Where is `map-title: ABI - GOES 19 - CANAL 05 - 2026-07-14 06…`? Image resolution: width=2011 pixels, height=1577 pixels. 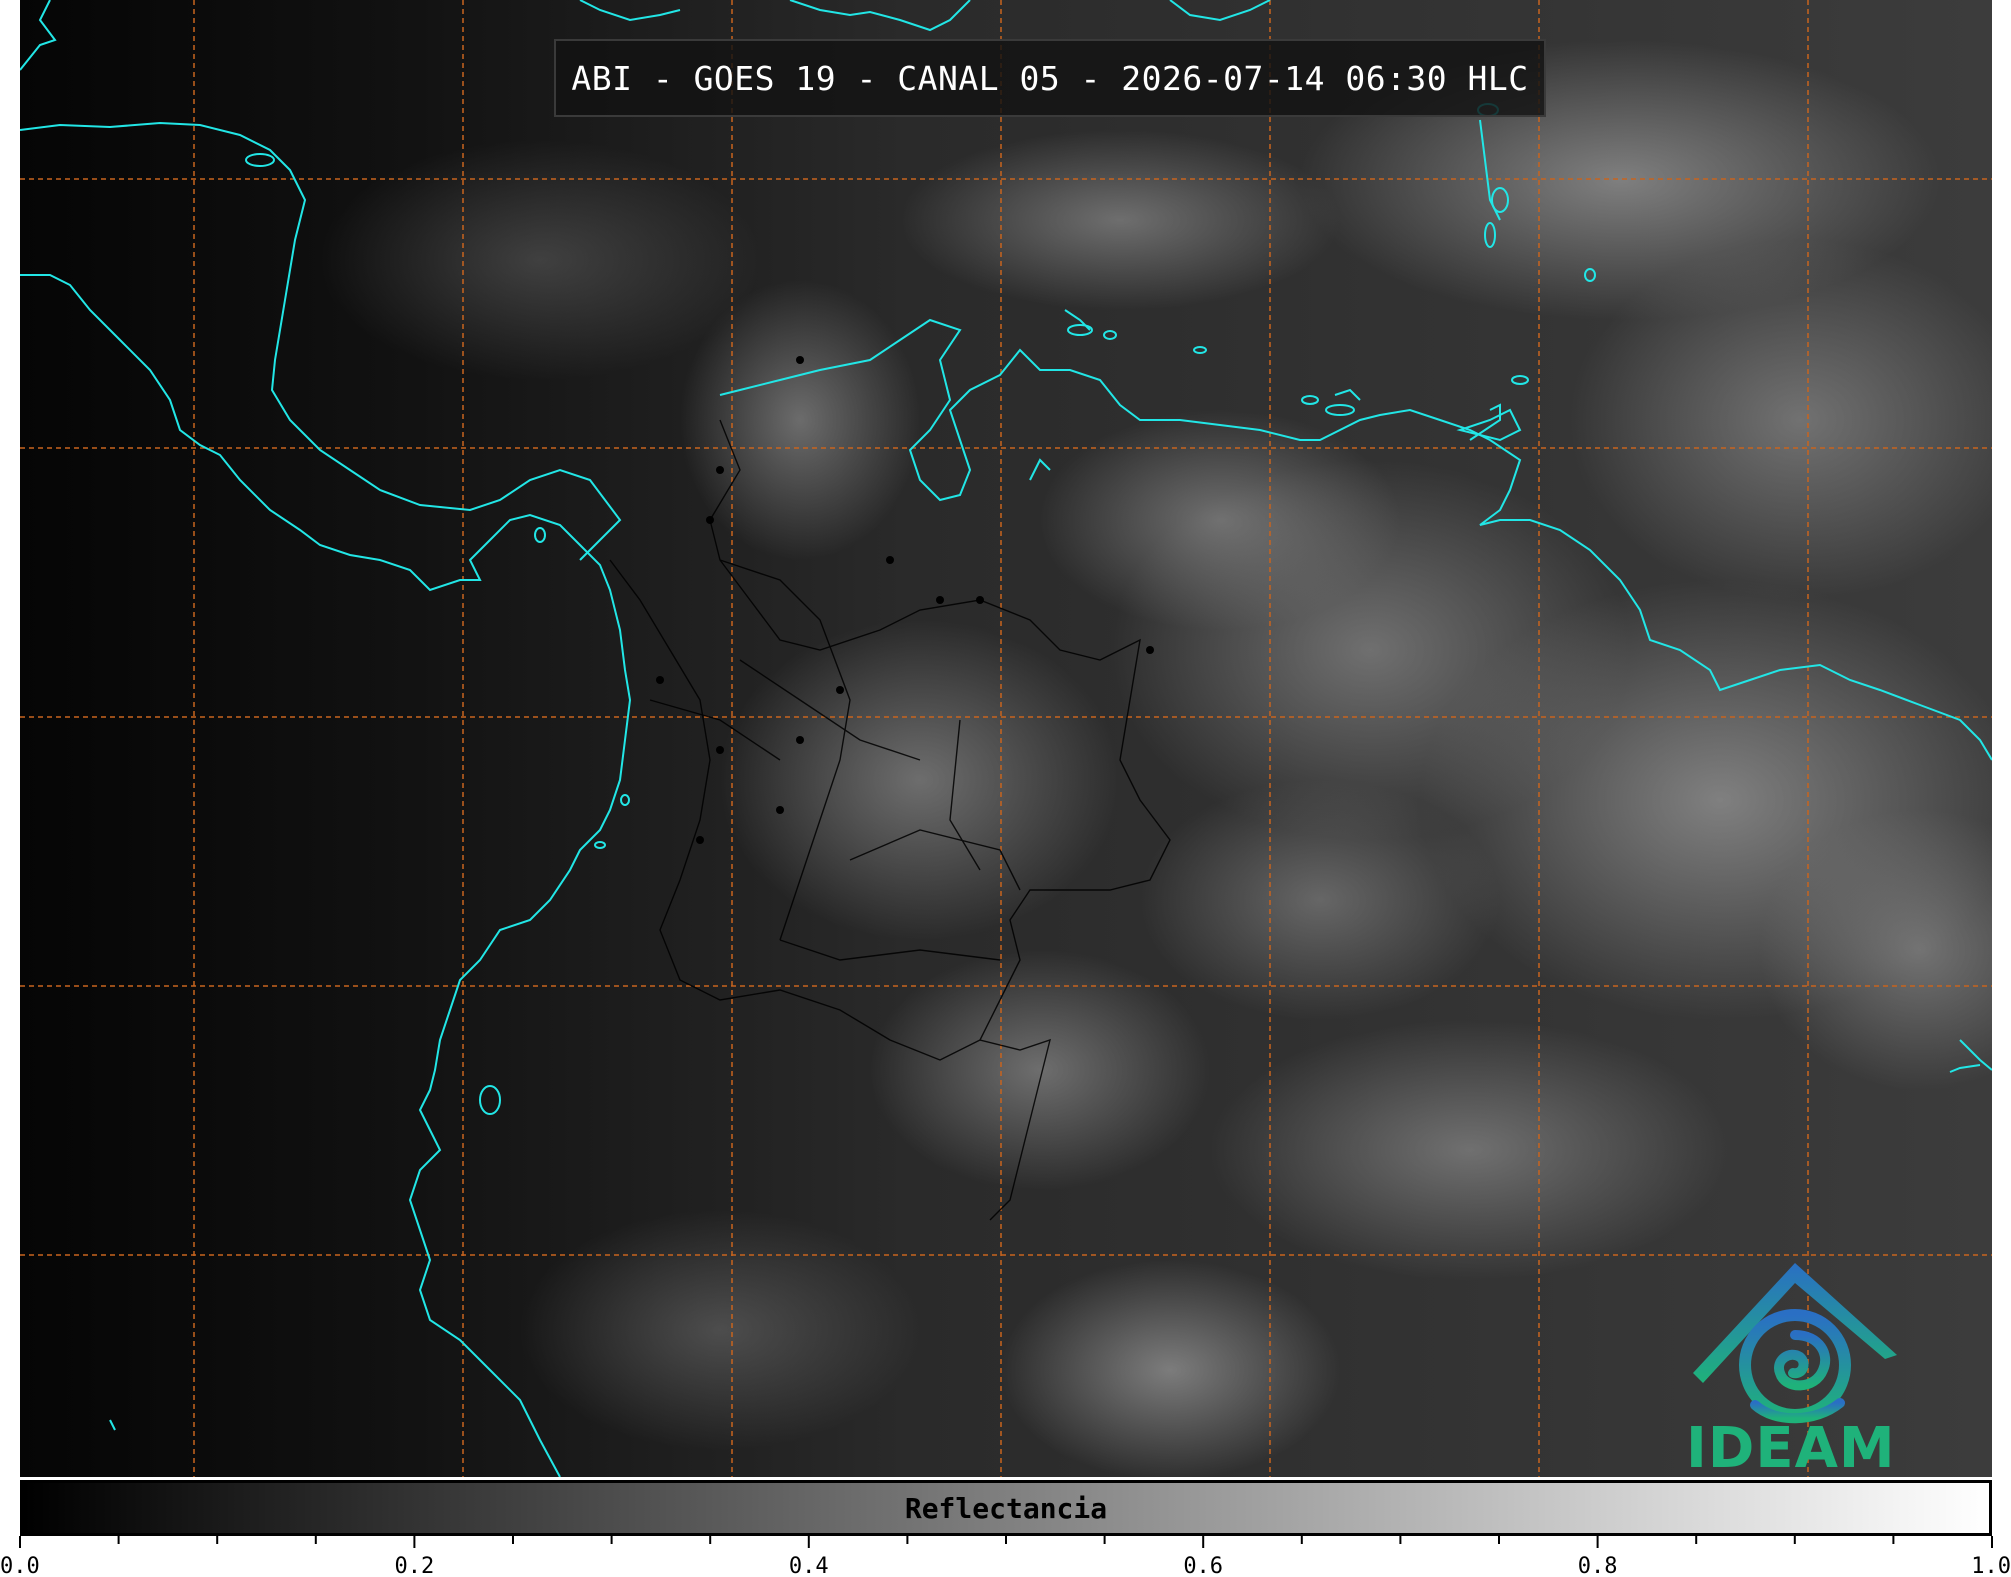
map-title: ABI - GOES 19 - CANAL 05 - 2026-07-14 06… is located at coordinates (1050, 78).